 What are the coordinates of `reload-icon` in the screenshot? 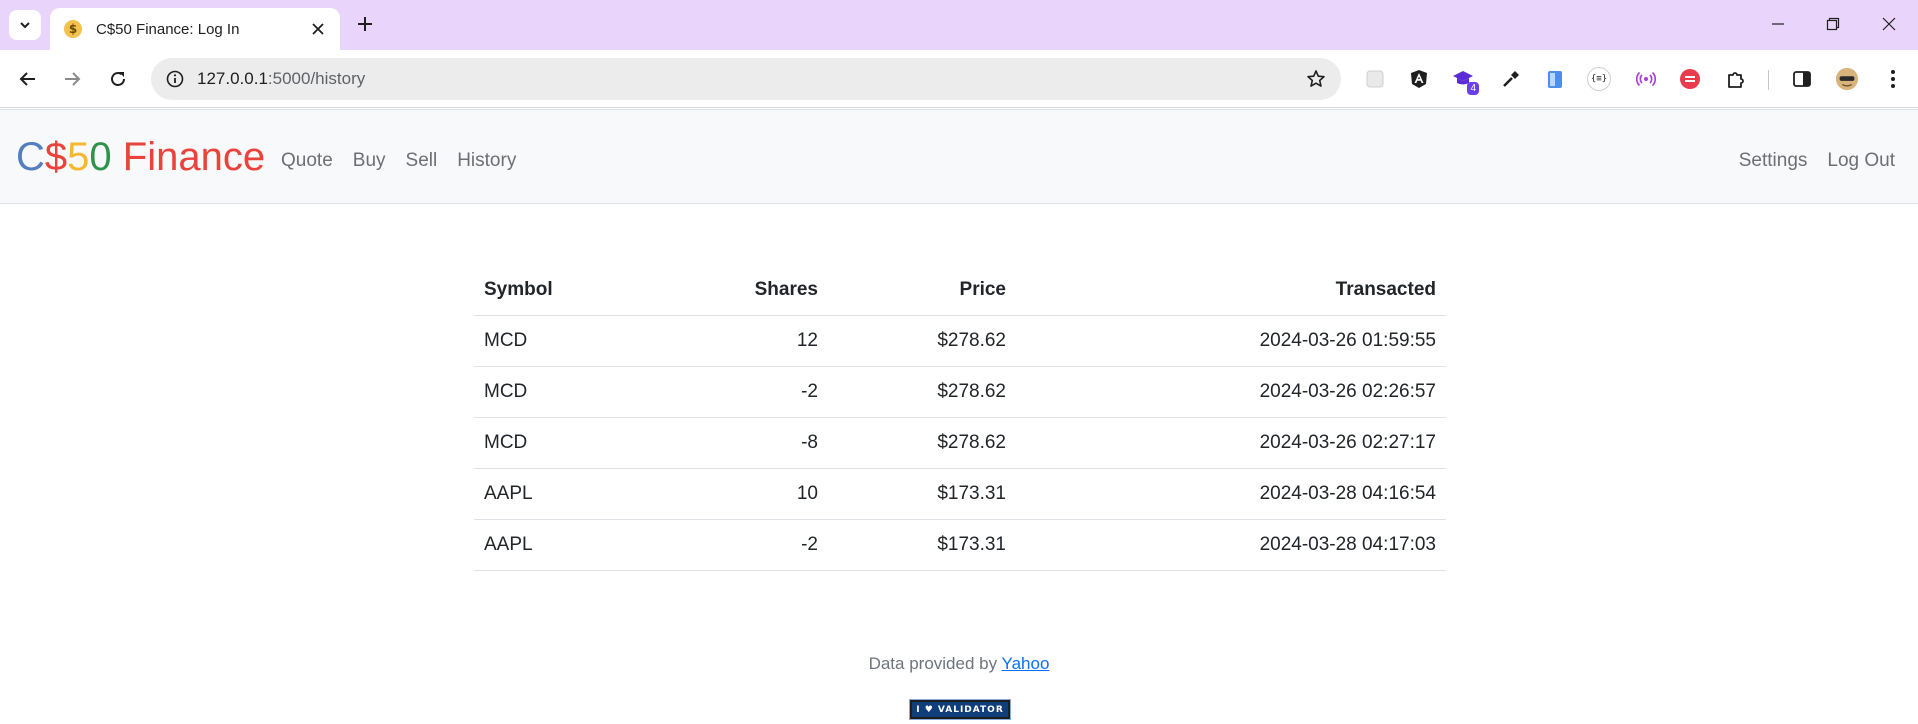 It's located at (118, 79).